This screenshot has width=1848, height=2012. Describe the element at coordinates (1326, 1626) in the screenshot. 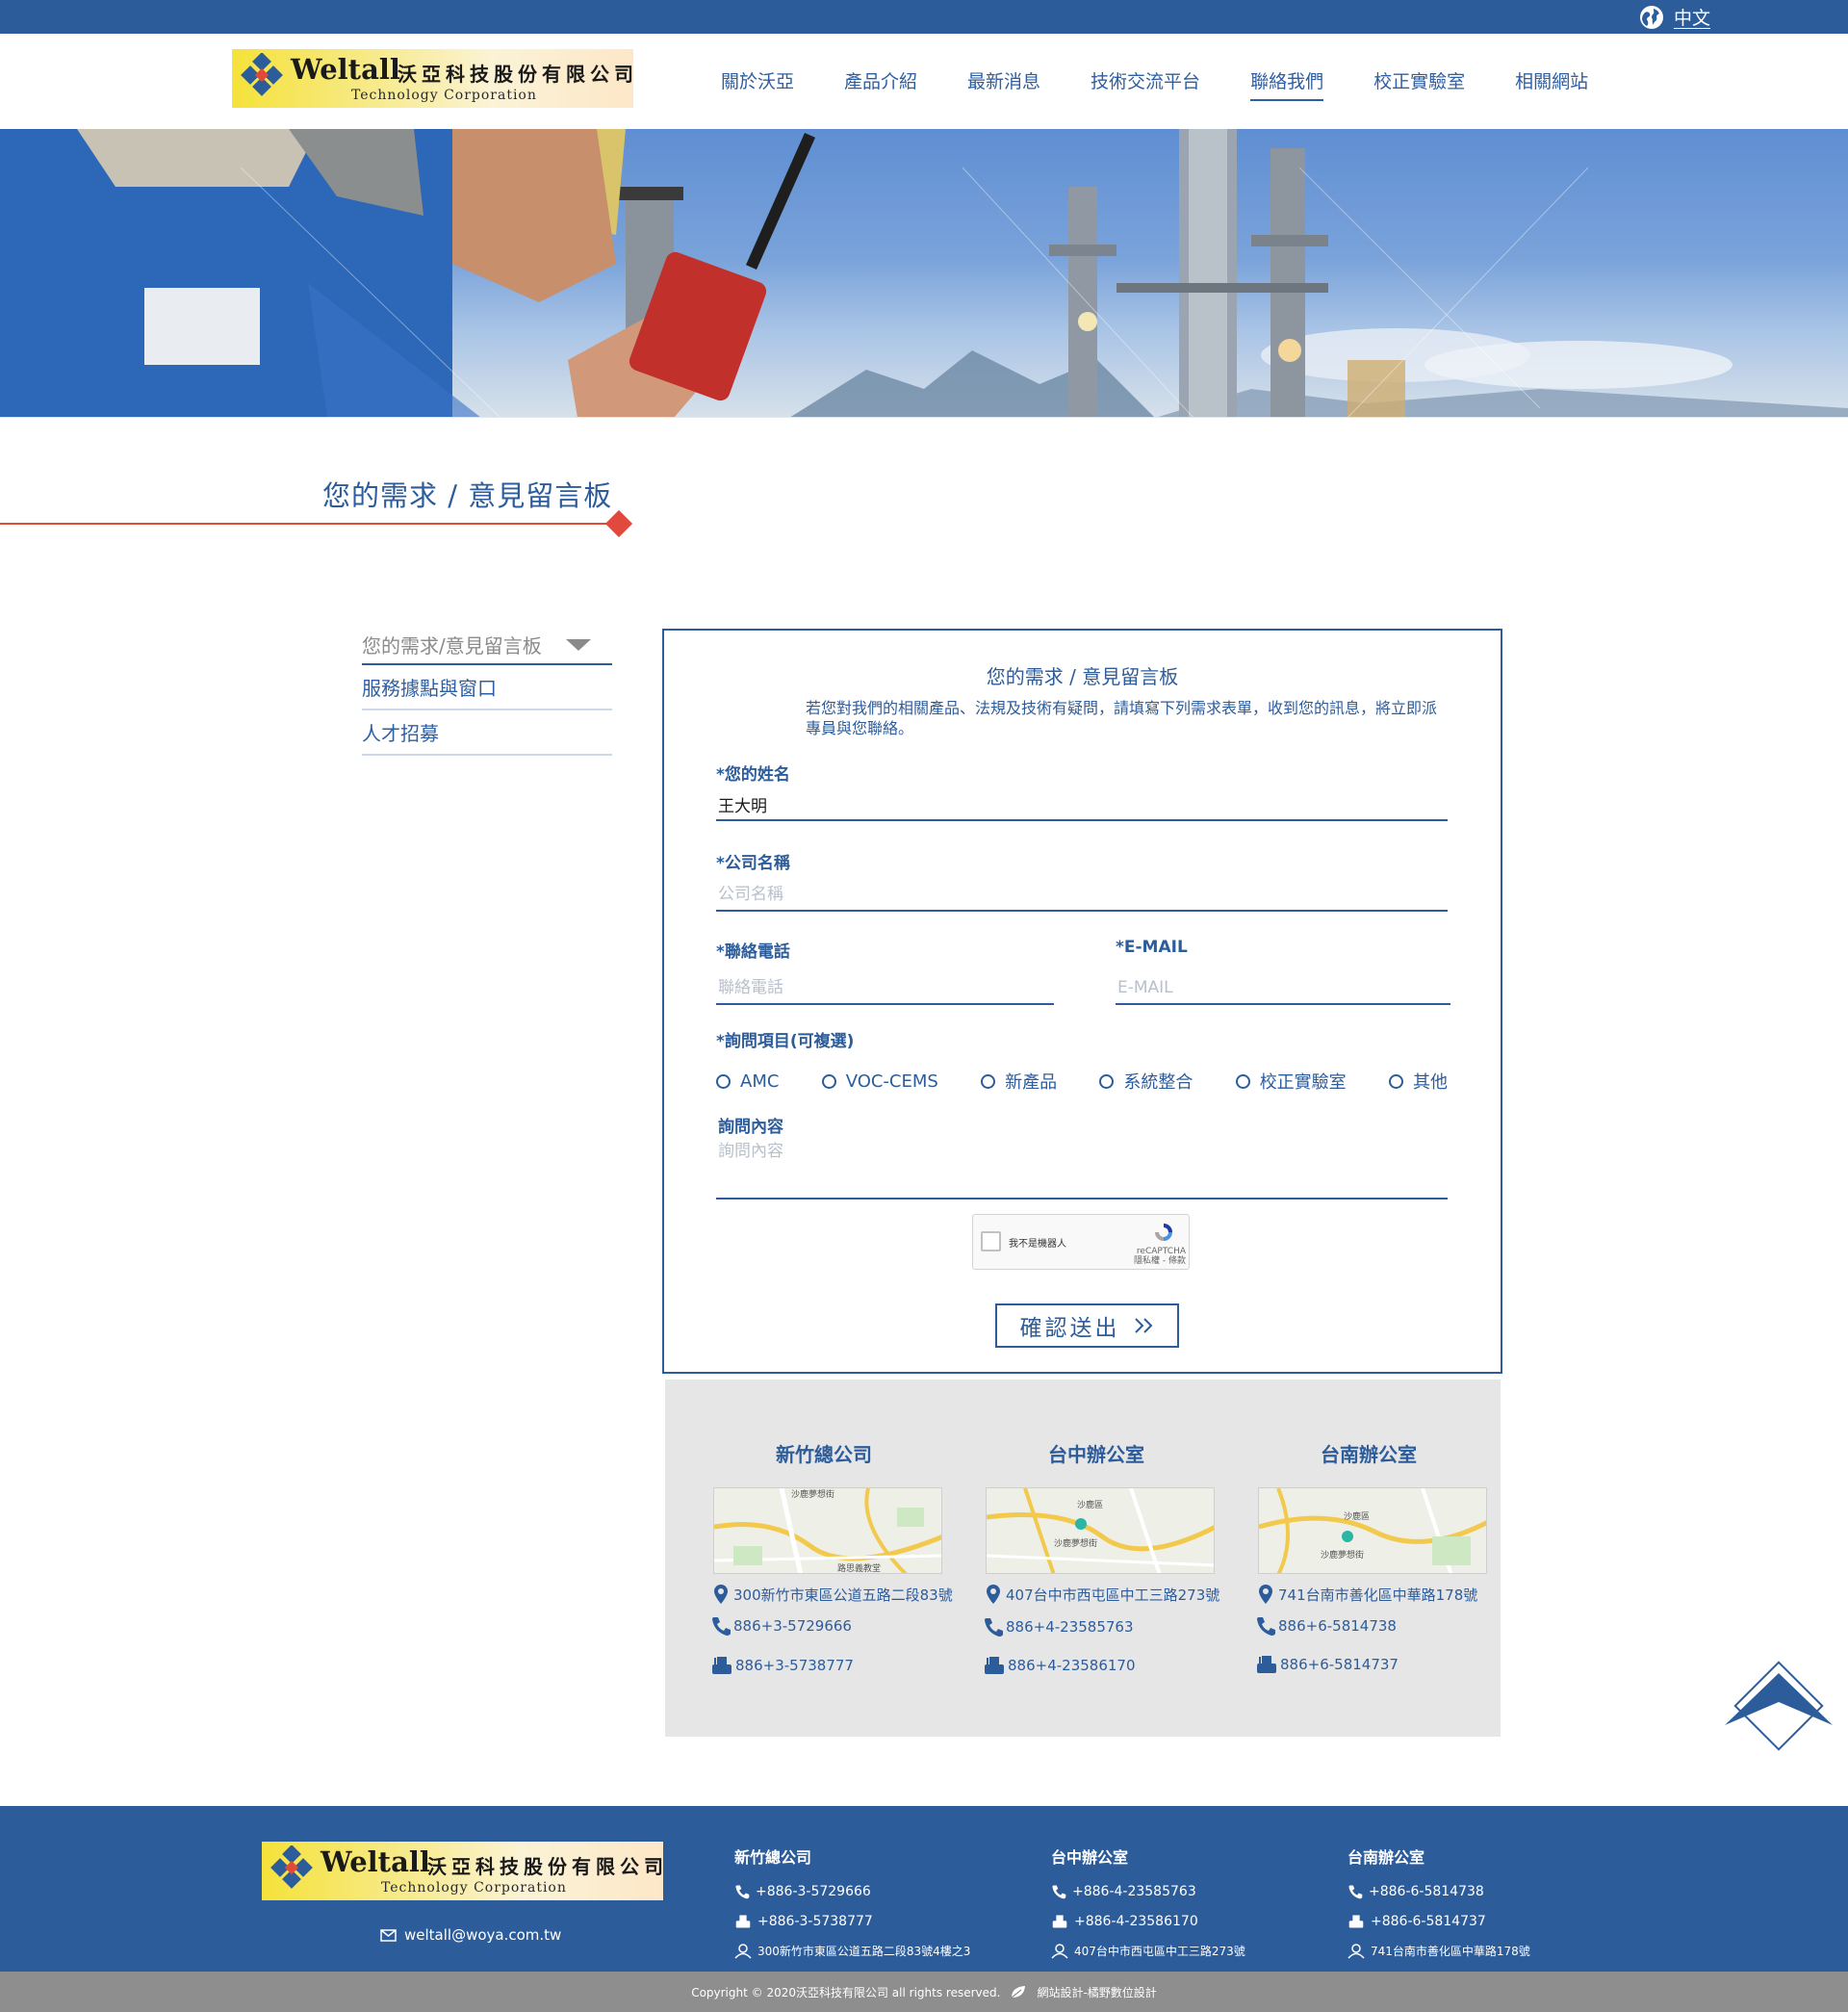

I see `office-phone: 886+6-5814738` at that location.